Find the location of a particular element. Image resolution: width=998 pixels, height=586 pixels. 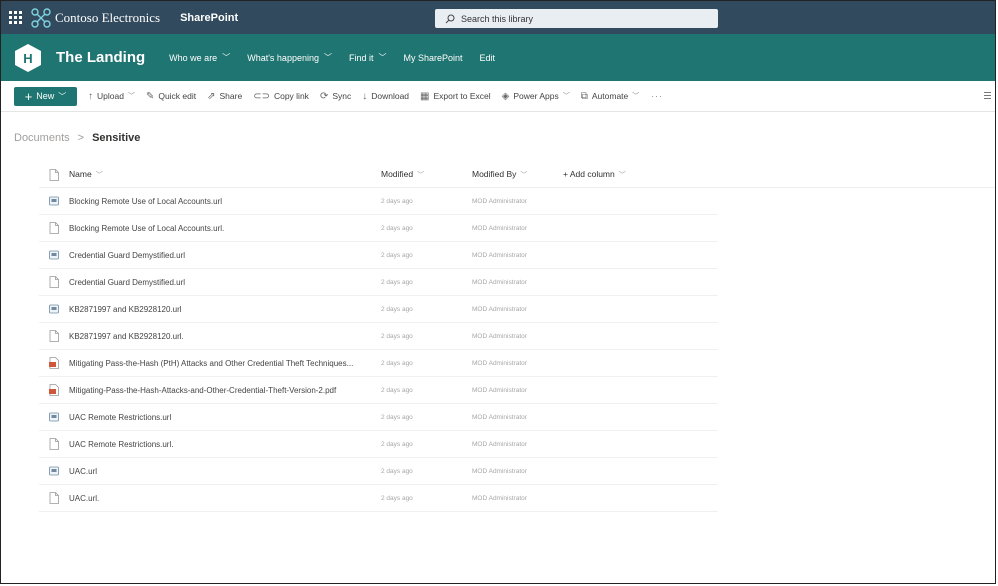

upload-button: ↑ Upload ﹀ is located at coordinates (111, 96).